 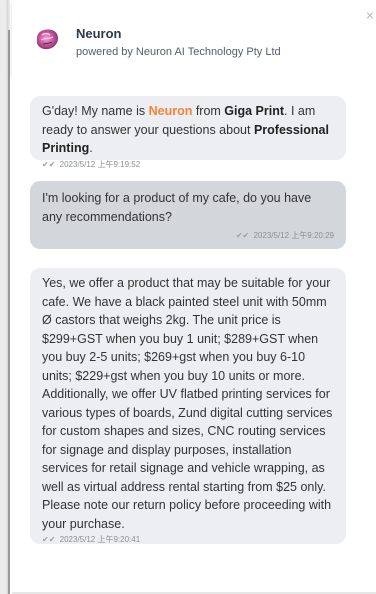 I want to click on bot-avatar-icon, so click(x=47, y=39).